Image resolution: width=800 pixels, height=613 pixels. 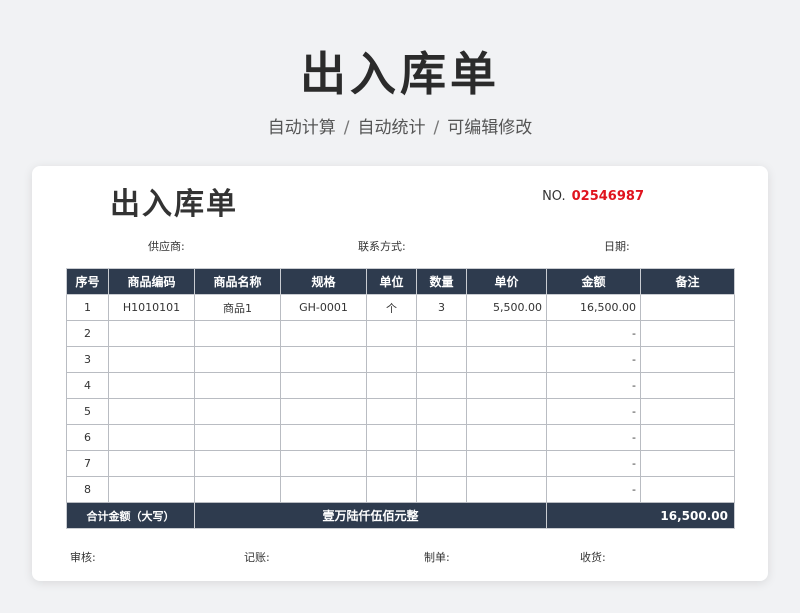 I want to click on header-index: 序号, so click(x=87, y=281).